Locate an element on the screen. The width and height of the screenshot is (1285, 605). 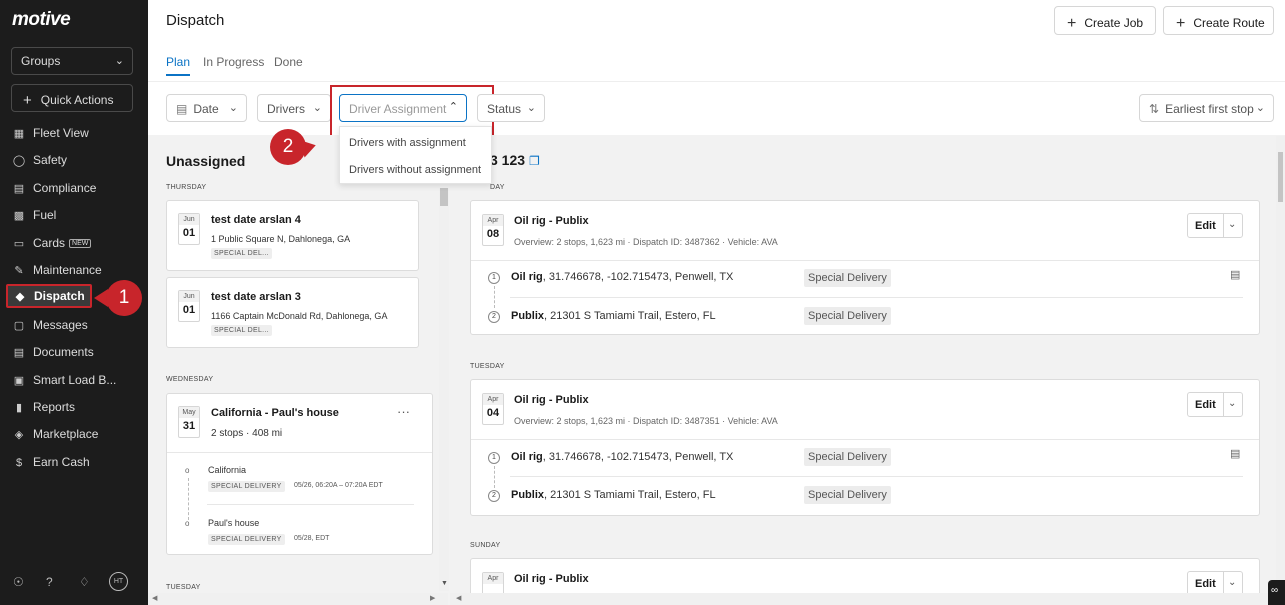
sidebar-item-documents: ▤ Documents is located at coordinates (50, 353).